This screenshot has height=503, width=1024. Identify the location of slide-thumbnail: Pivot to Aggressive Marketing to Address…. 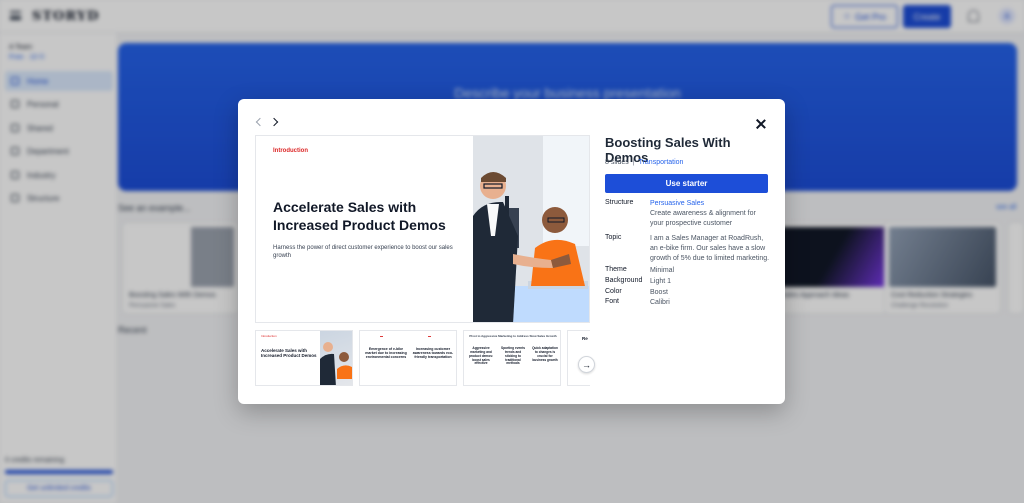
(512, 358).